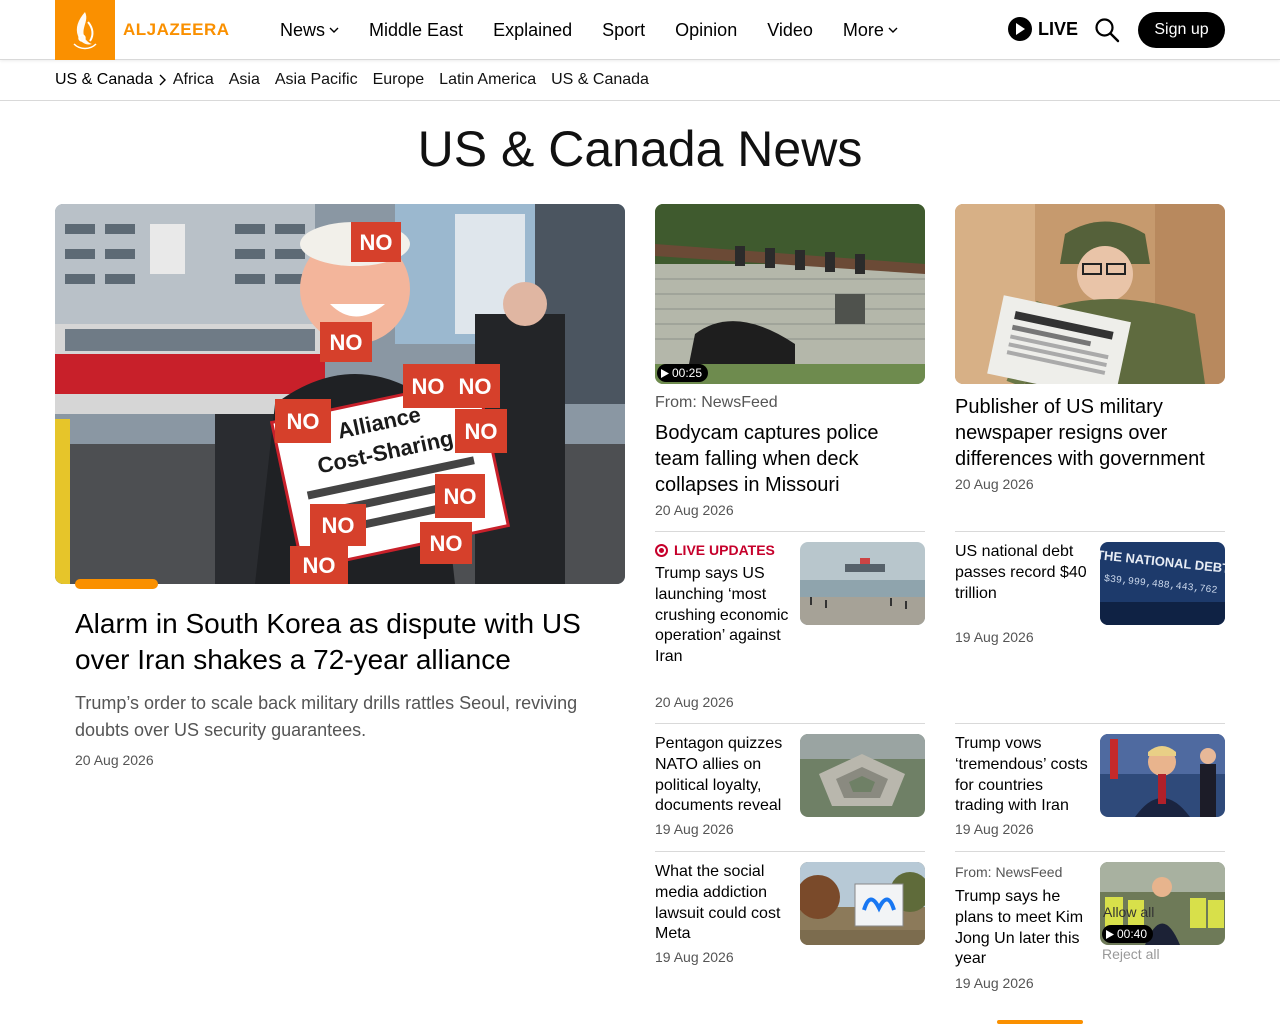 This screenshot has width=1280, height=1024. I want to click on nav-news: News, so click(309, 30).